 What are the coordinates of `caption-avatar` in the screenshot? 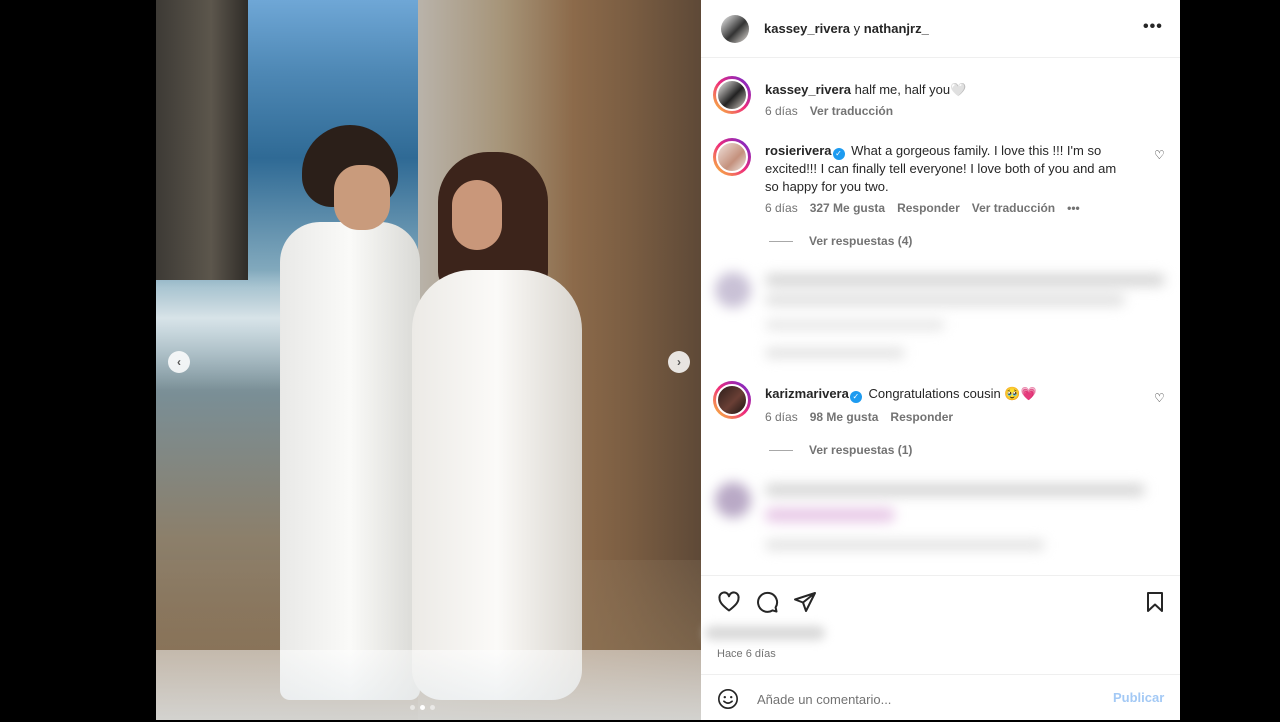 It's located at (732, 95).